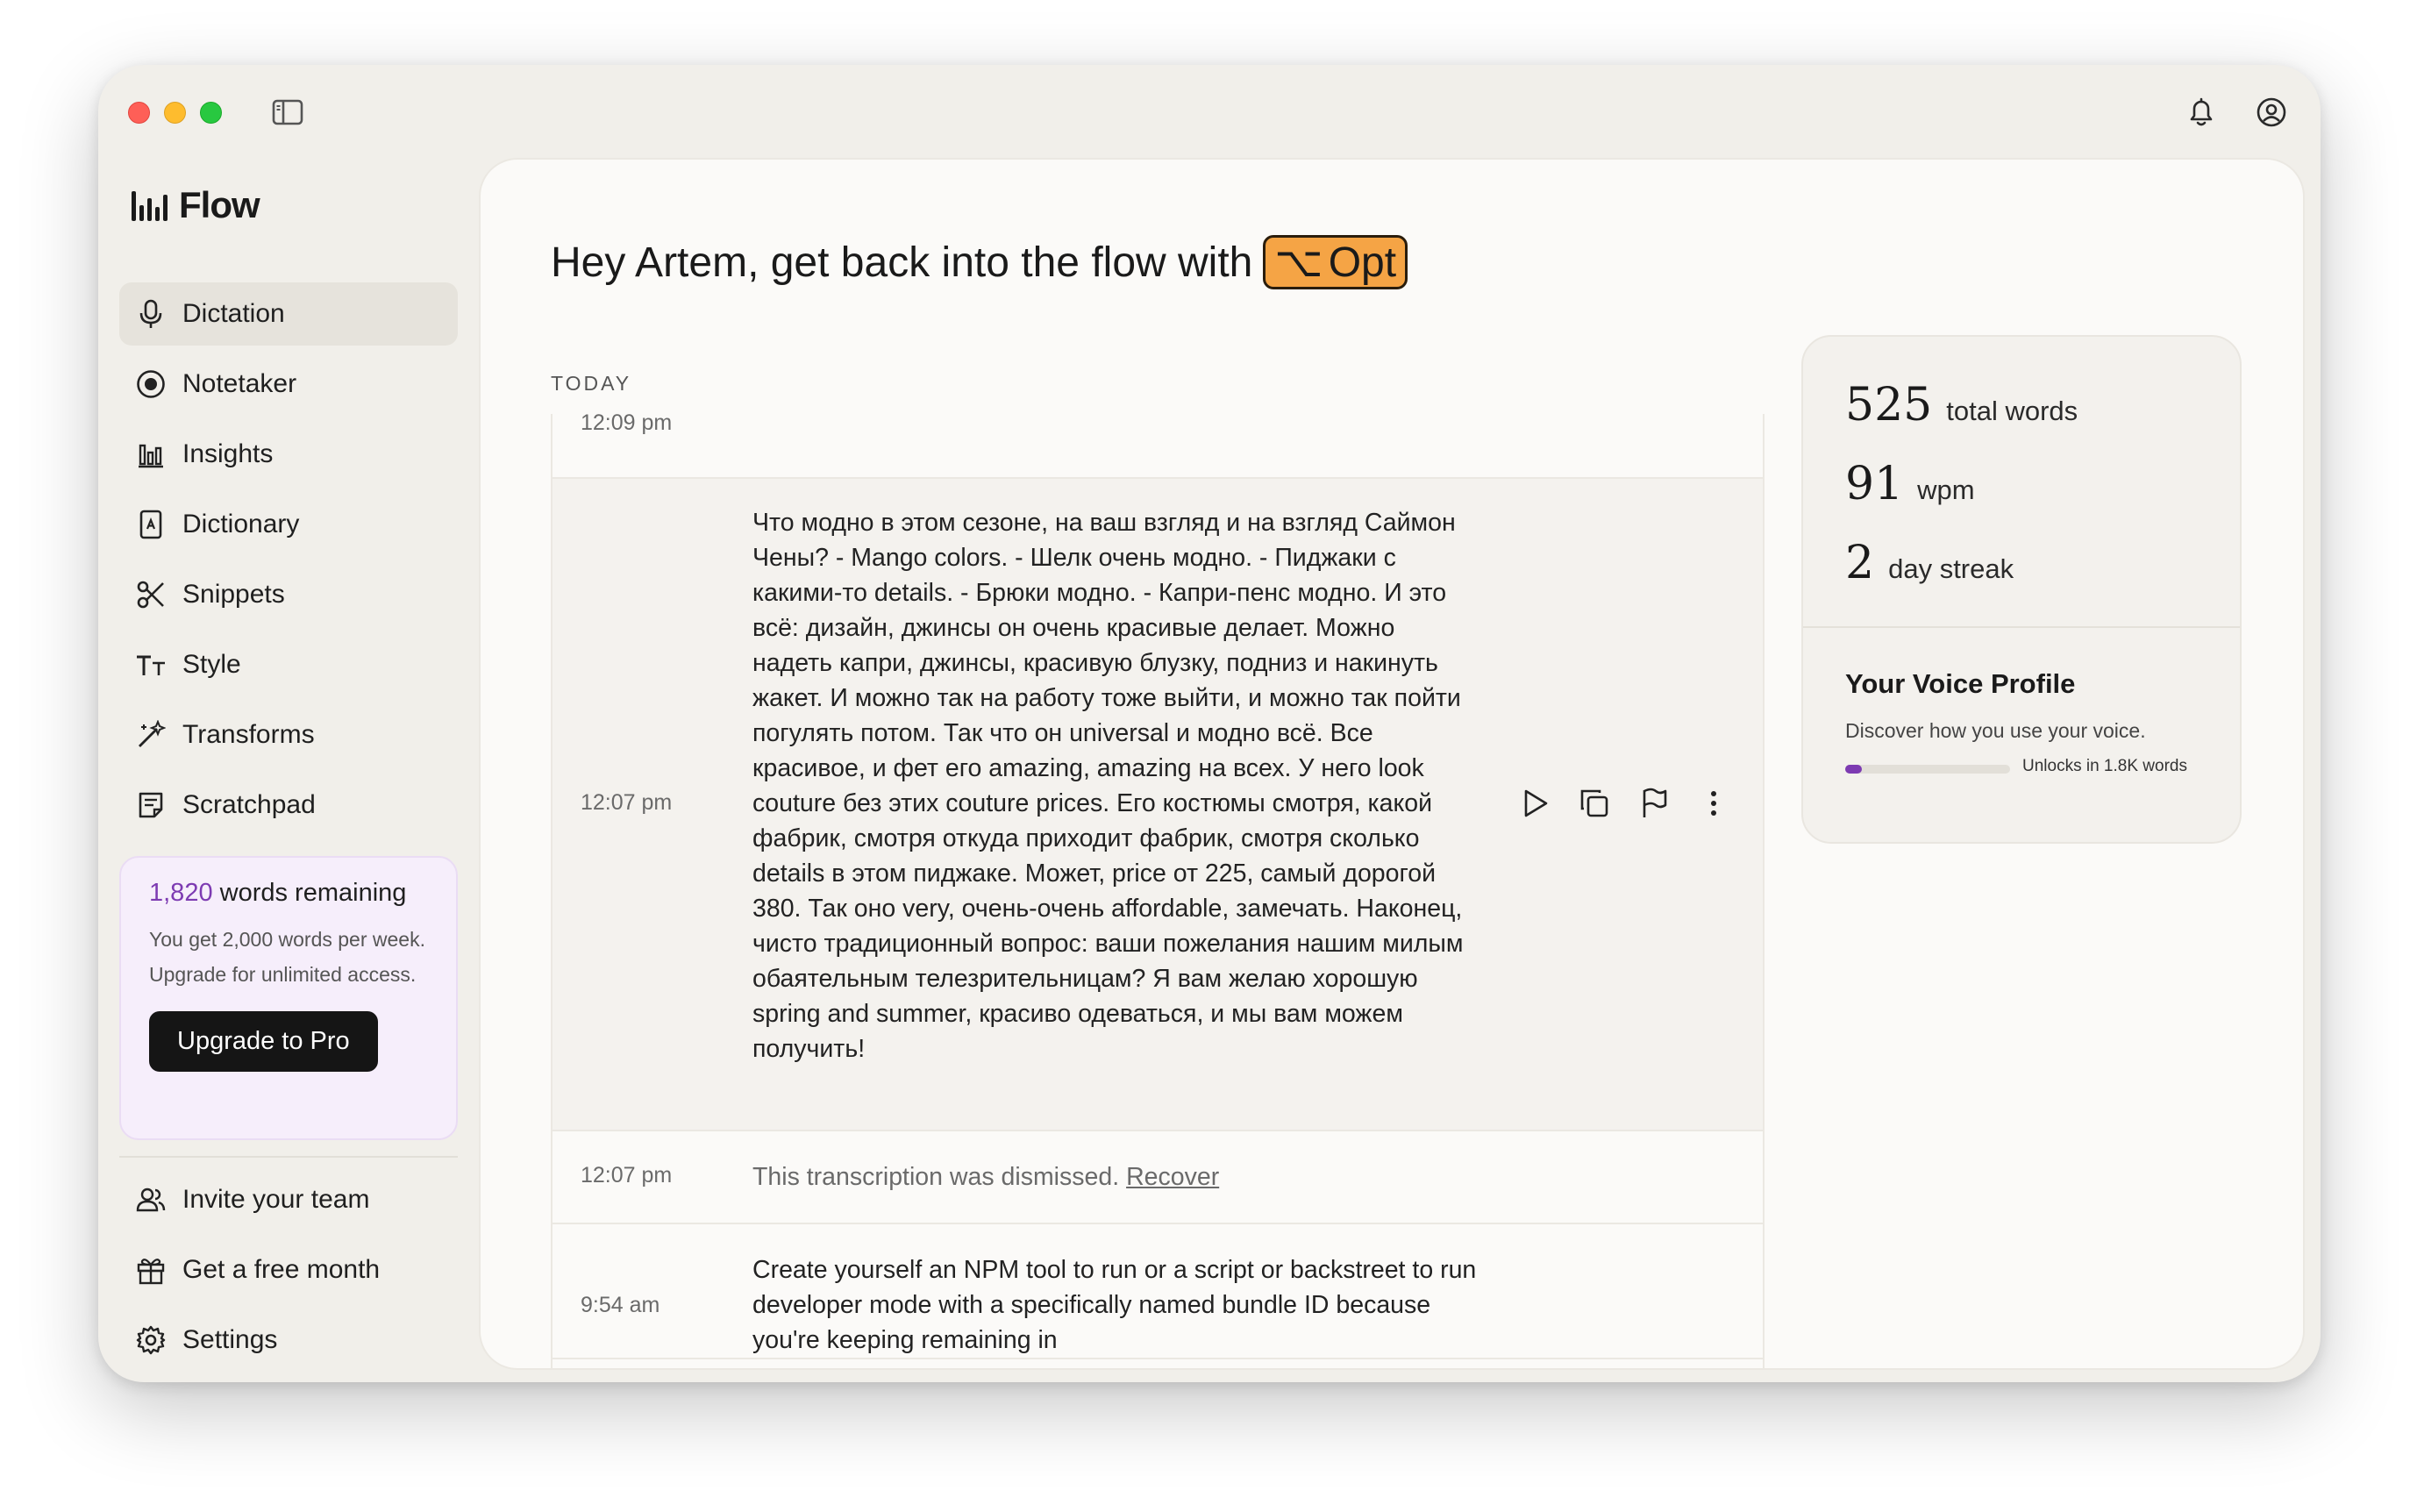 The width and height of the screenshot is (2417, 1512). What do you see at coordinates (281, 1269) in the screenshot?
I see `sidebar-item-label: Get a free month` at bounding box center [281, 1269].